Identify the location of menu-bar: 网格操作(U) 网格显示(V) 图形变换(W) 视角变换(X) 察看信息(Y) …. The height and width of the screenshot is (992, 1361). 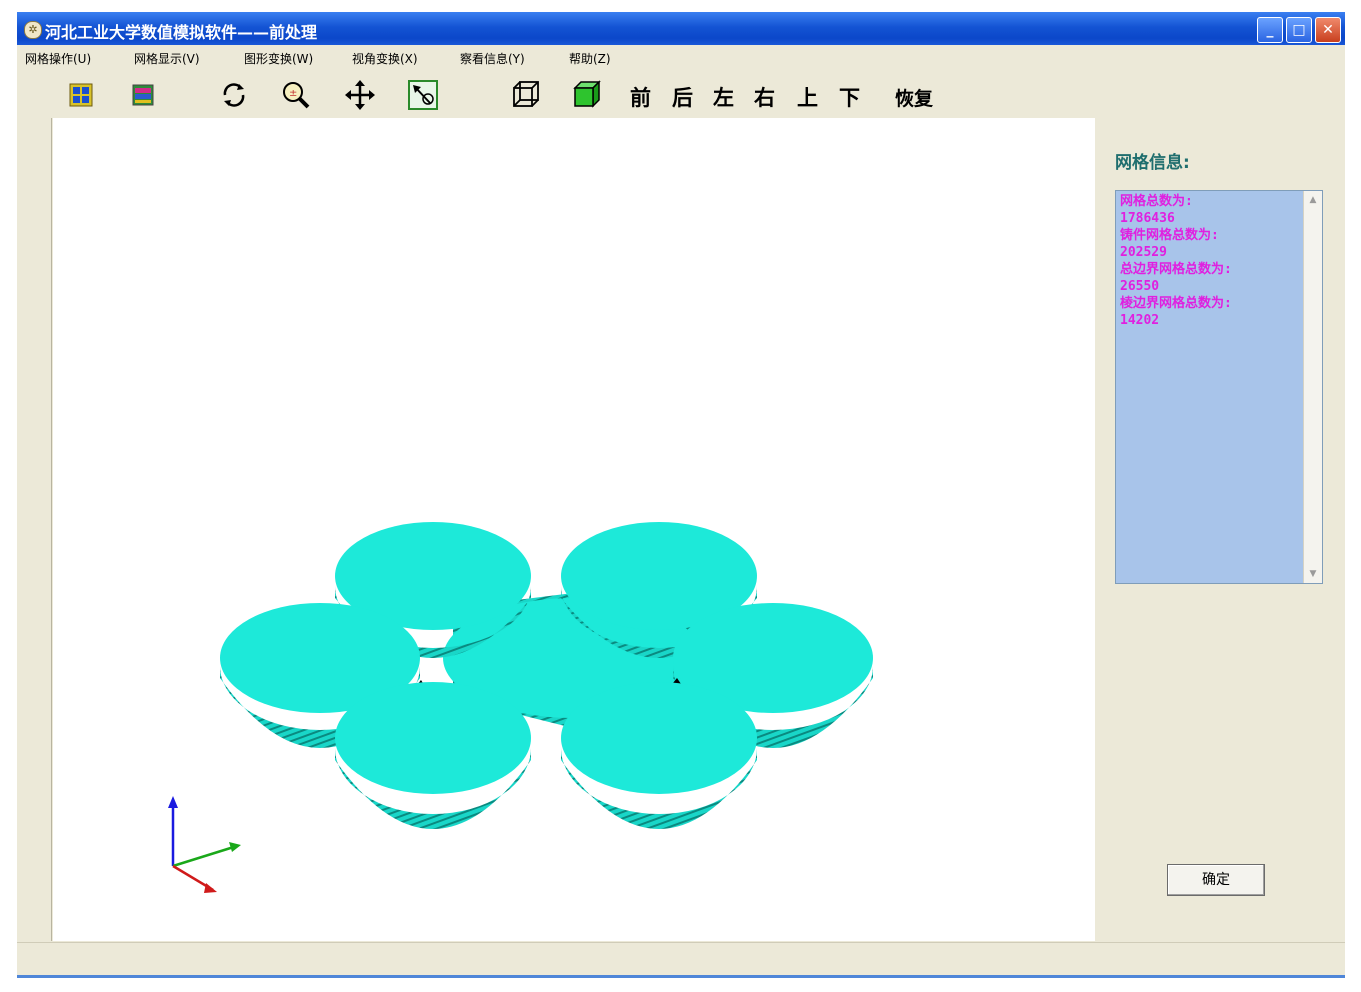
(681, 58).